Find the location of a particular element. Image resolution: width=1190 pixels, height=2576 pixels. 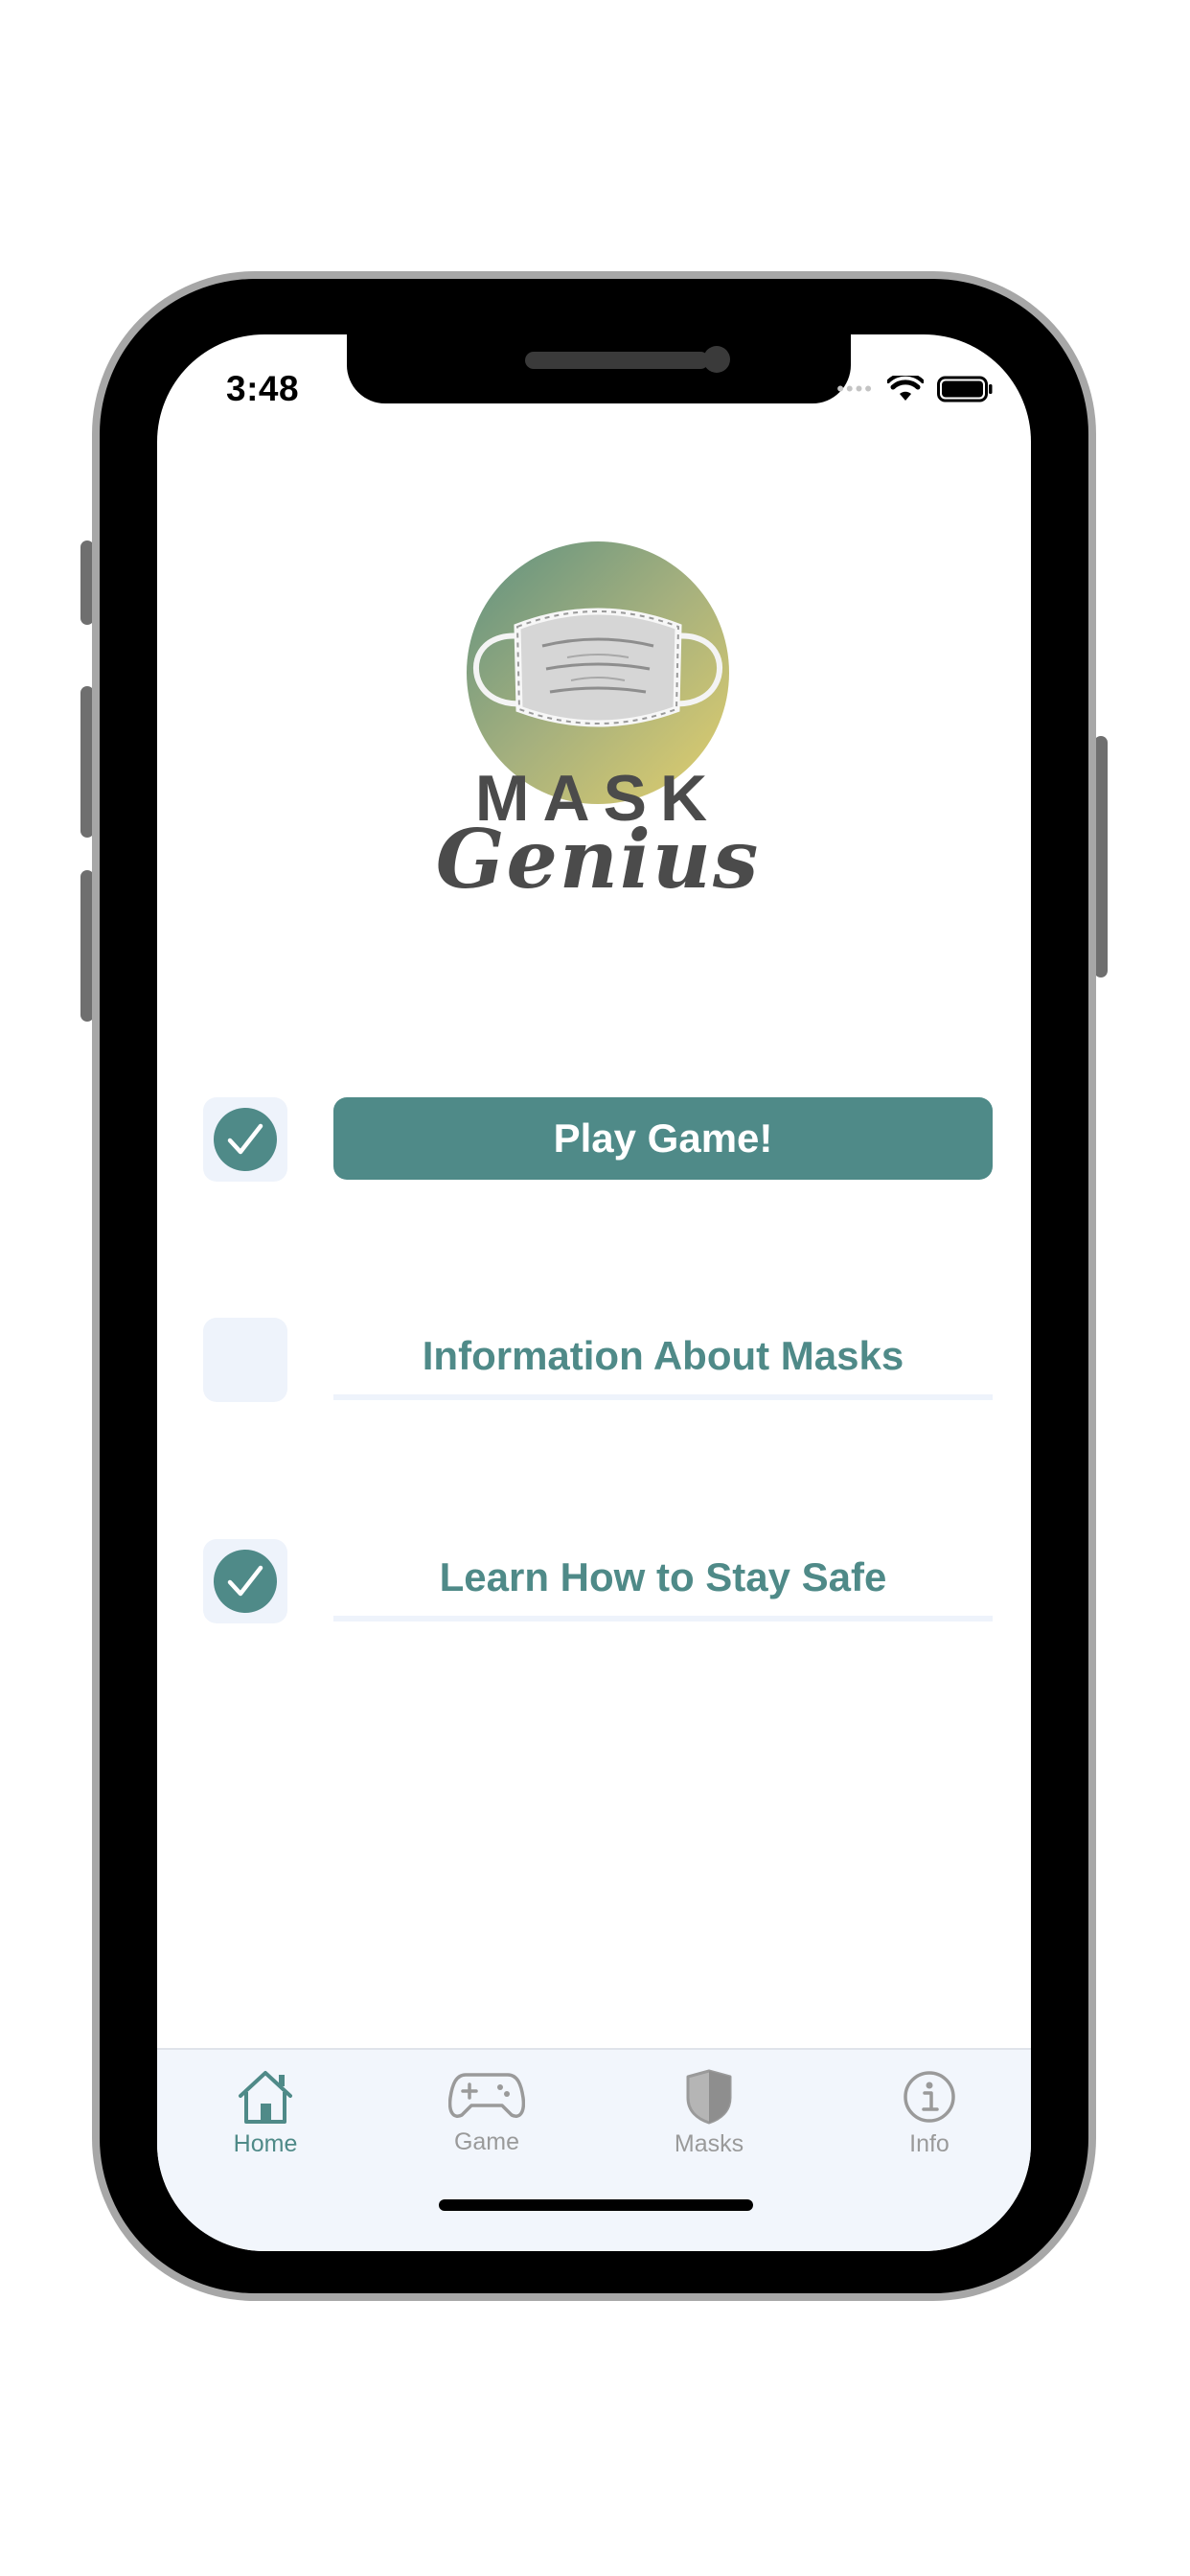

tab-info: Info is located at coordinates (930, 2117).